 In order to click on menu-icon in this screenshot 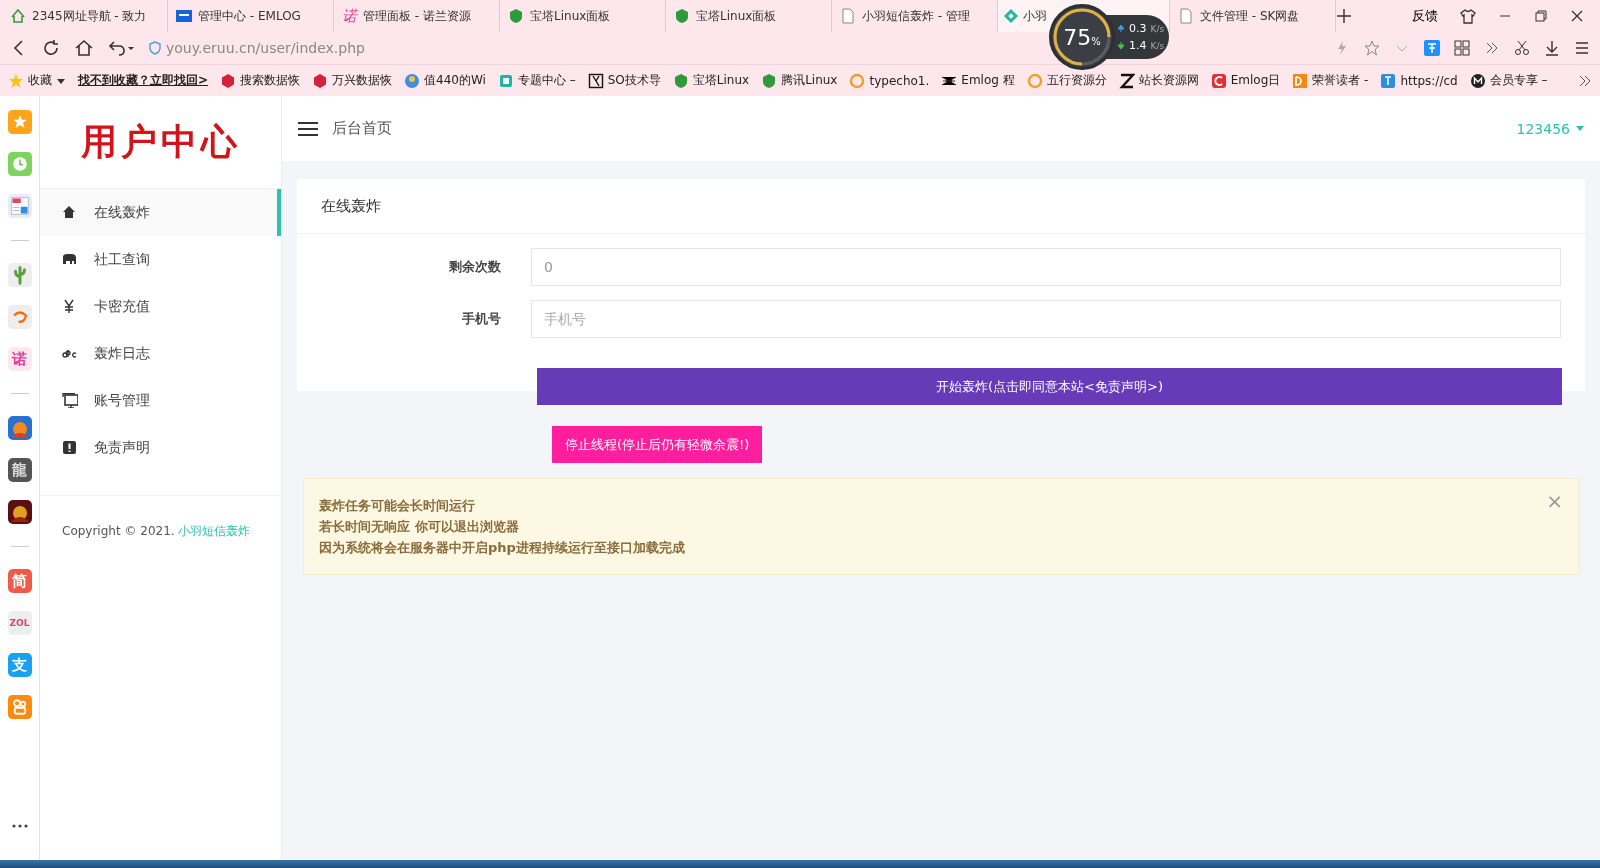, I will do `click(308, 128)`.